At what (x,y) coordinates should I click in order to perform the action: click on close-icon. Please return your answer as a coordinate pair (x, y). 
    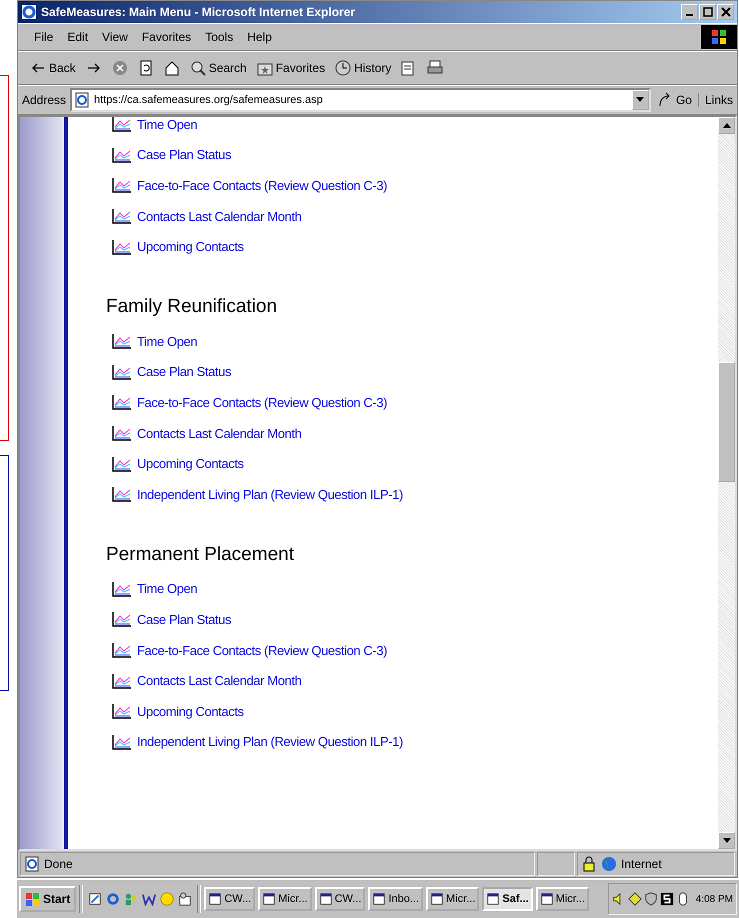
    Looking at the image, I should click on (725, 12).